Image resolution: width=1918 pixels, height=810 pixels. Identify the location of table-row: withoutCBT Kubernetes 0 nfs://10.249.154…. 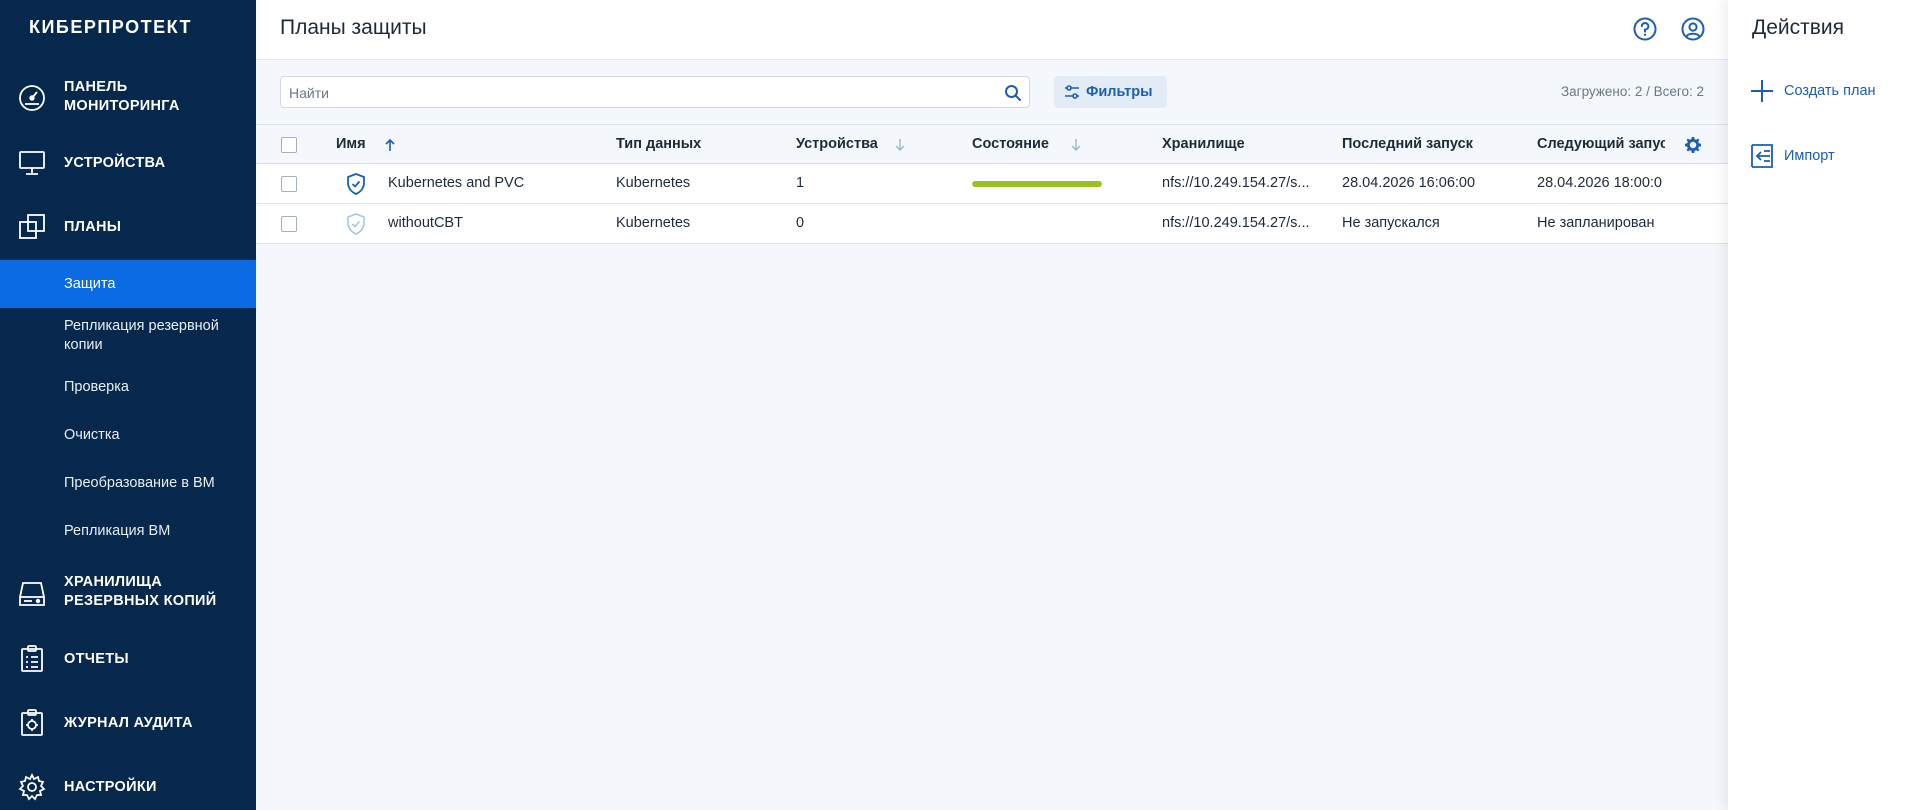
(992, 224).